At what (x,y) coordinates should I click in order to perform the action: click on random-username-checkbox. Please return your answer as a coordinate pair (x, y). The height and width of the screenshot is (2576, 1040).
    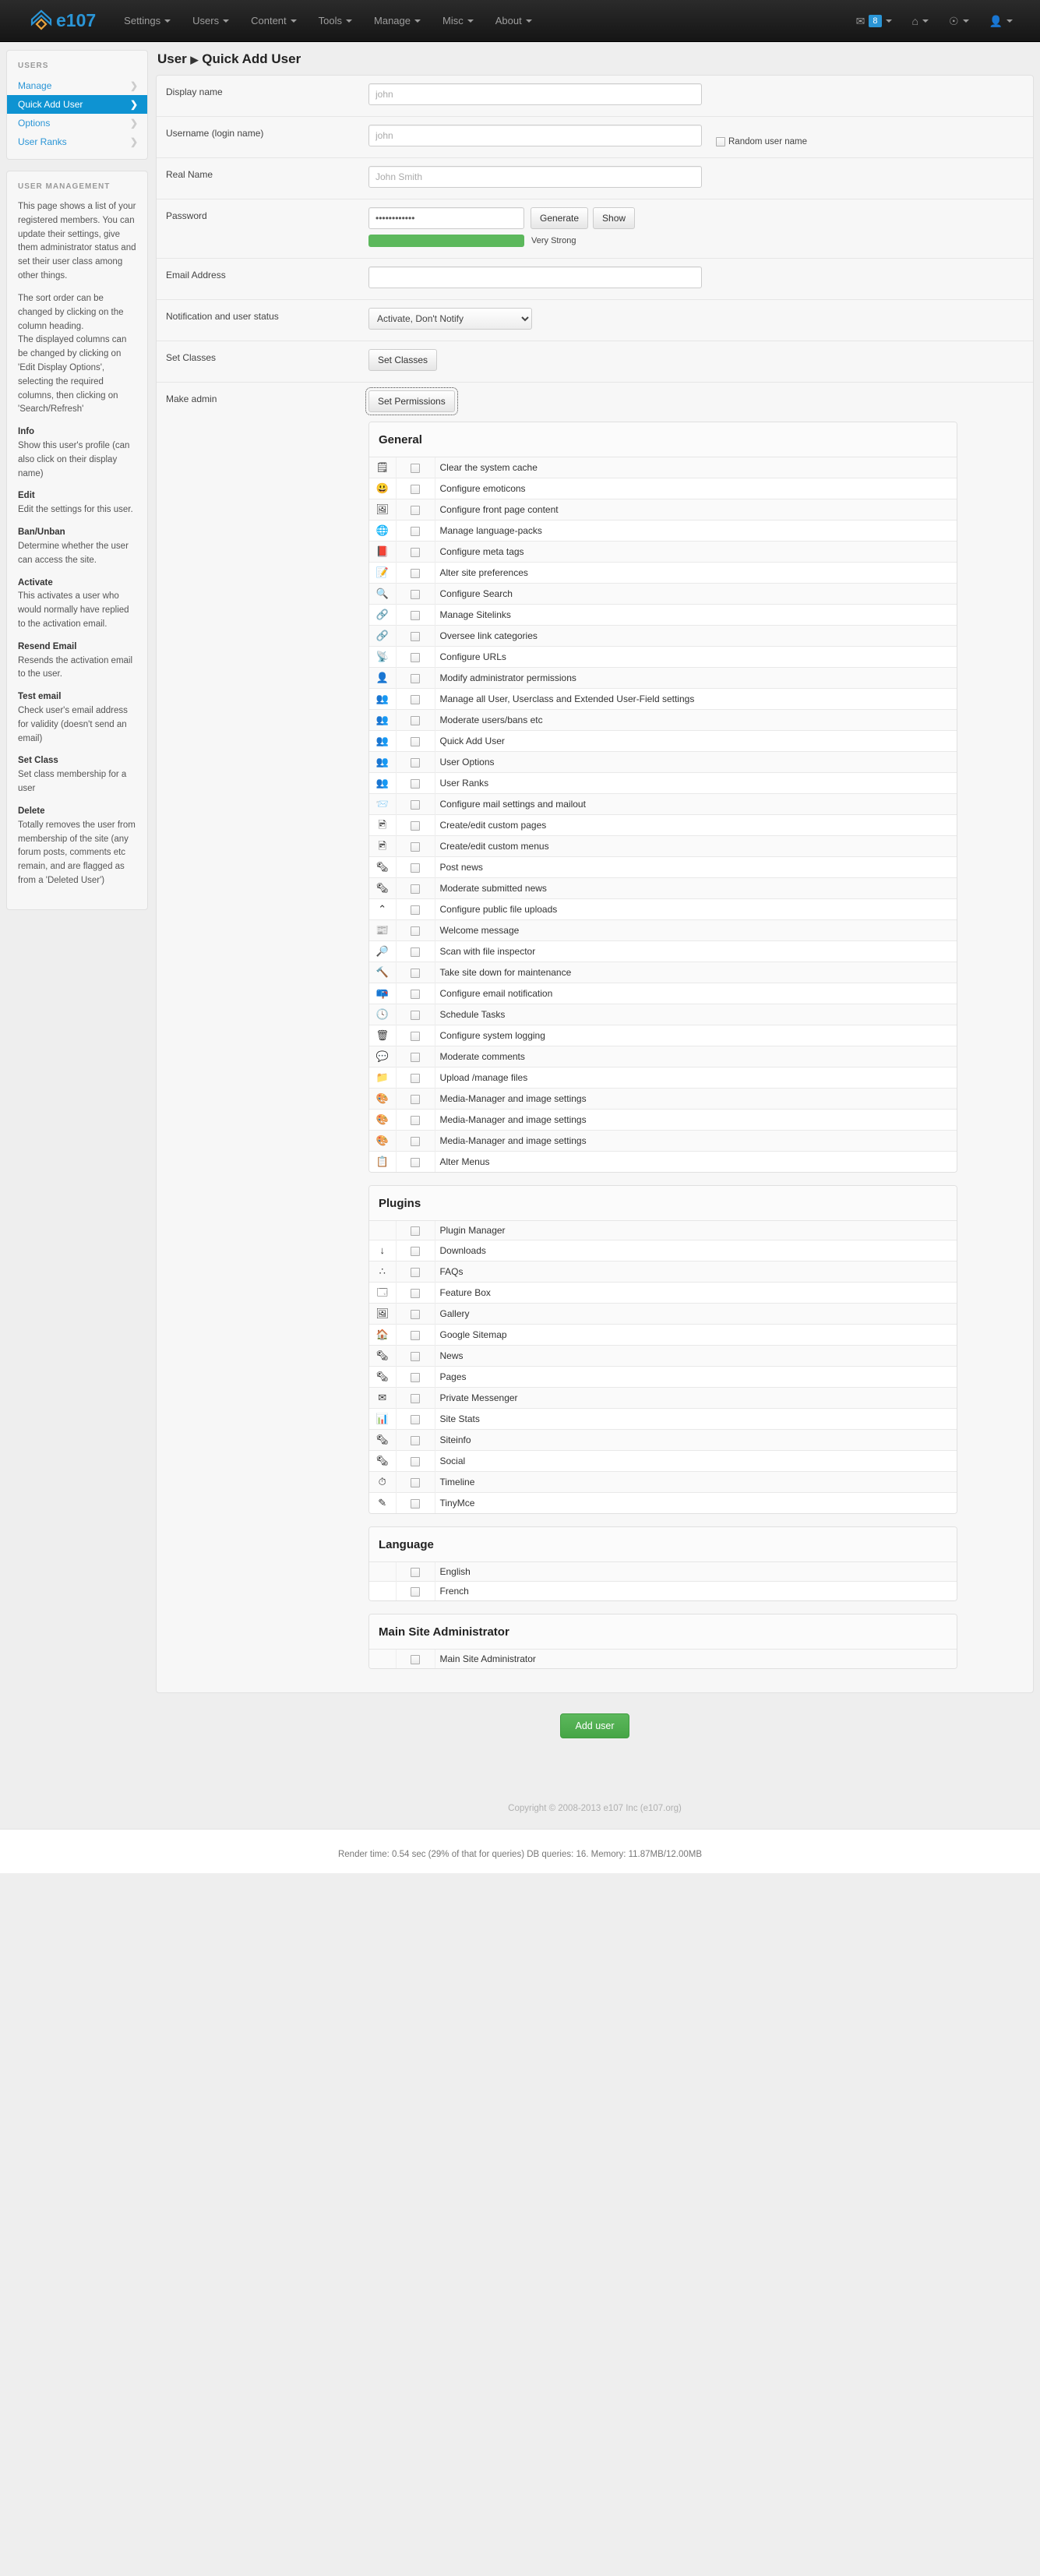
    Looking at the image, I should click on (720, 141).